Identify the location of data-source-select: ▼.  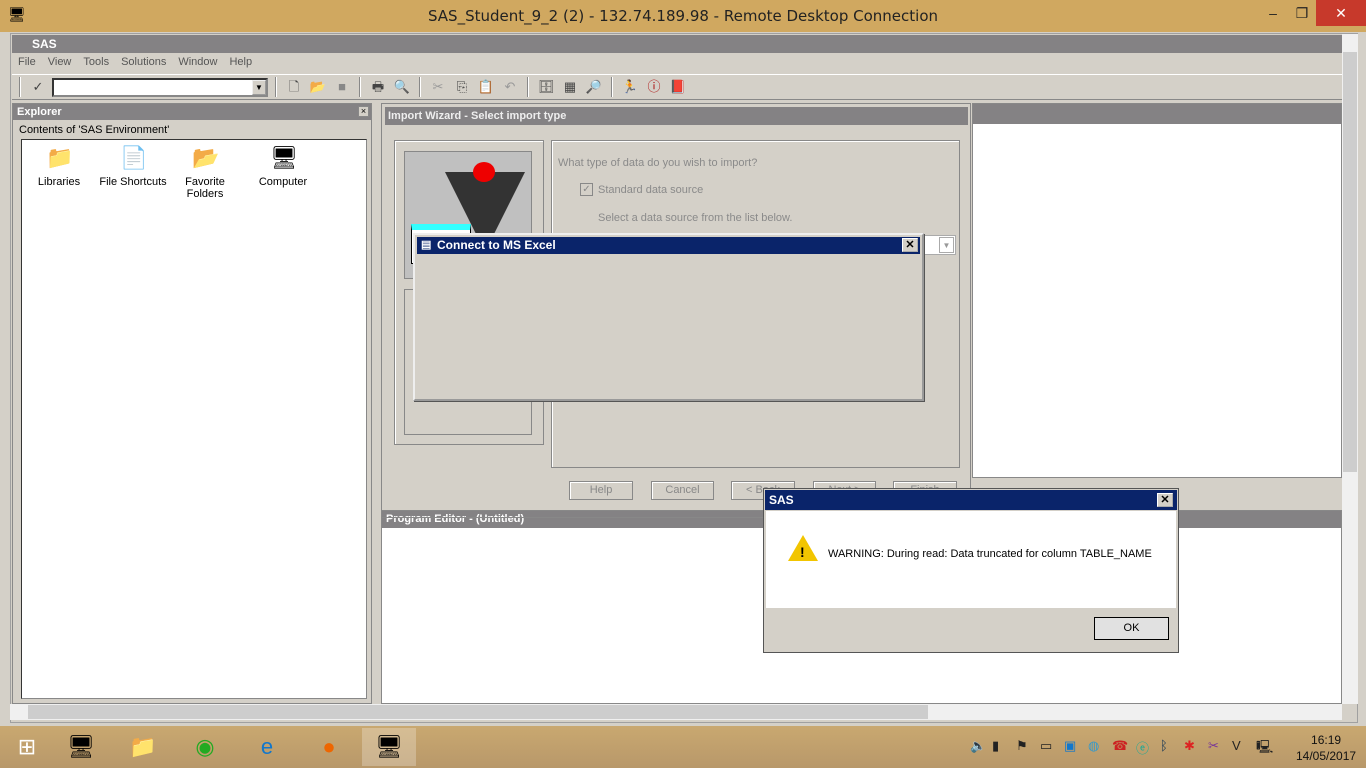
(940, 245).